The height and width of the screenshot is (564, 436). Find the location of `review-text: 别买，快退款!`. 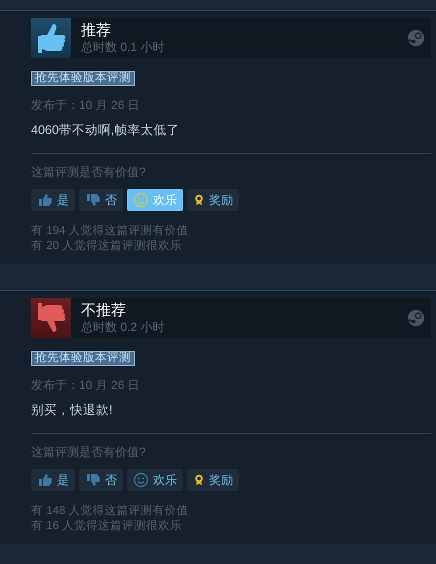

review-text: 别买，快退款! is located at coordinates (72, 410).